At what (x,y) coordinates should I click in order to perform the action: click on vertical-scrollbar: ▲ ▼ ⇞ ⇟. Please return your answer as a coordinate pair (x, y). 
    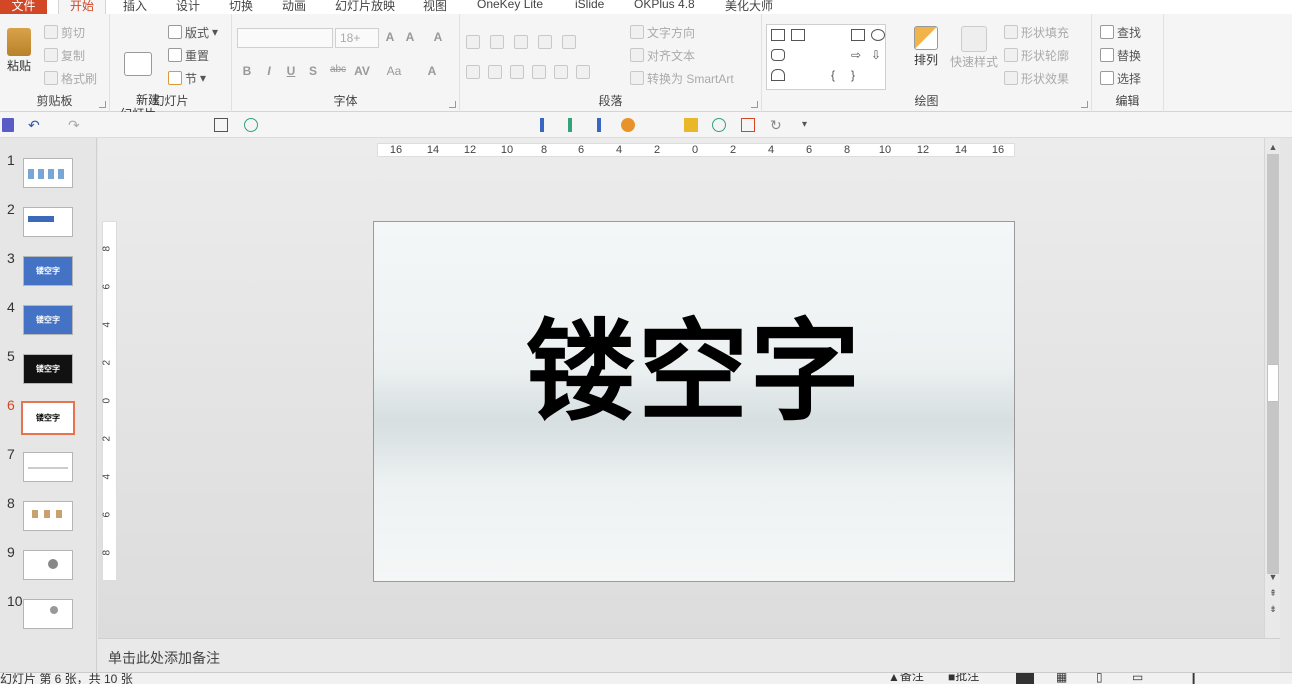
    Looking at the image, I should click on (1272, 388).